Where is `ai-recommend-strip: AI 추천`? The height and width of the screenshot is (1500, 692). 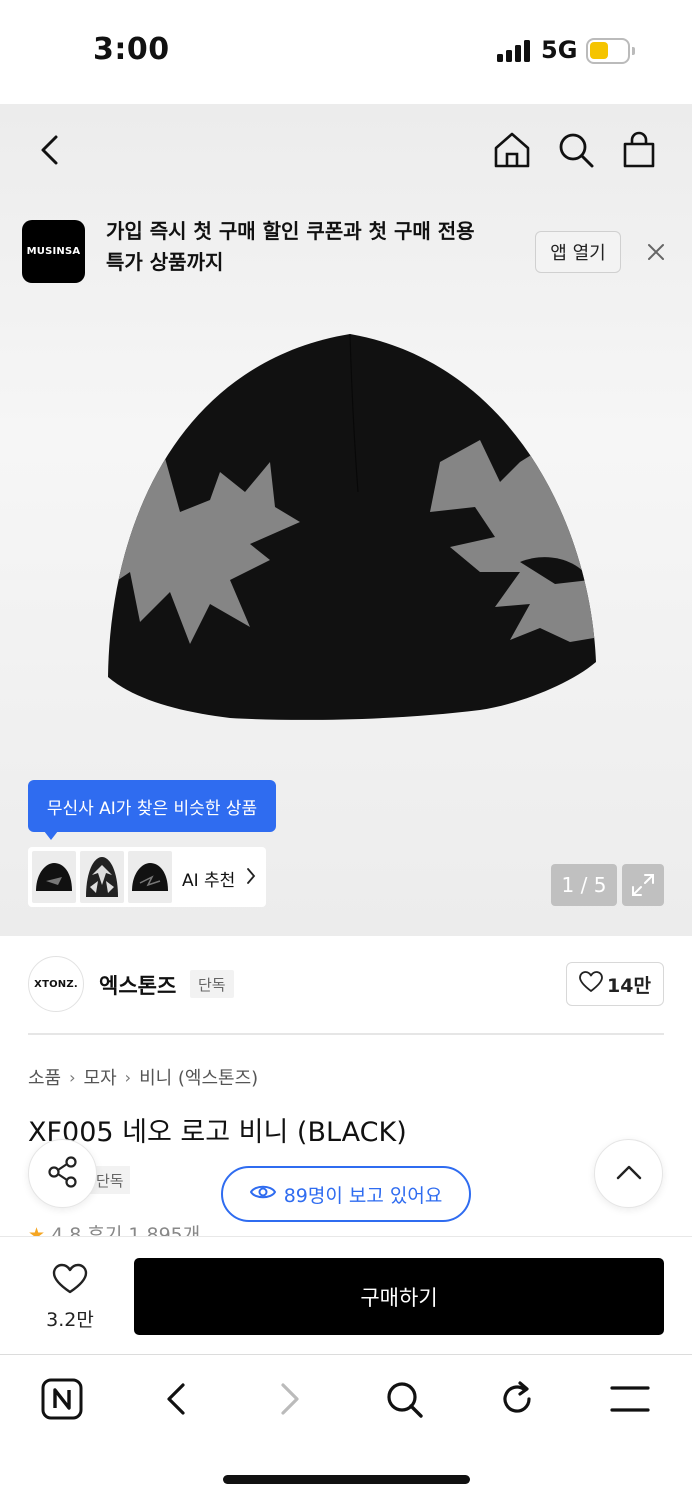
ai-recommend-strip: AI 추천 is located at coordinates (147, 877).